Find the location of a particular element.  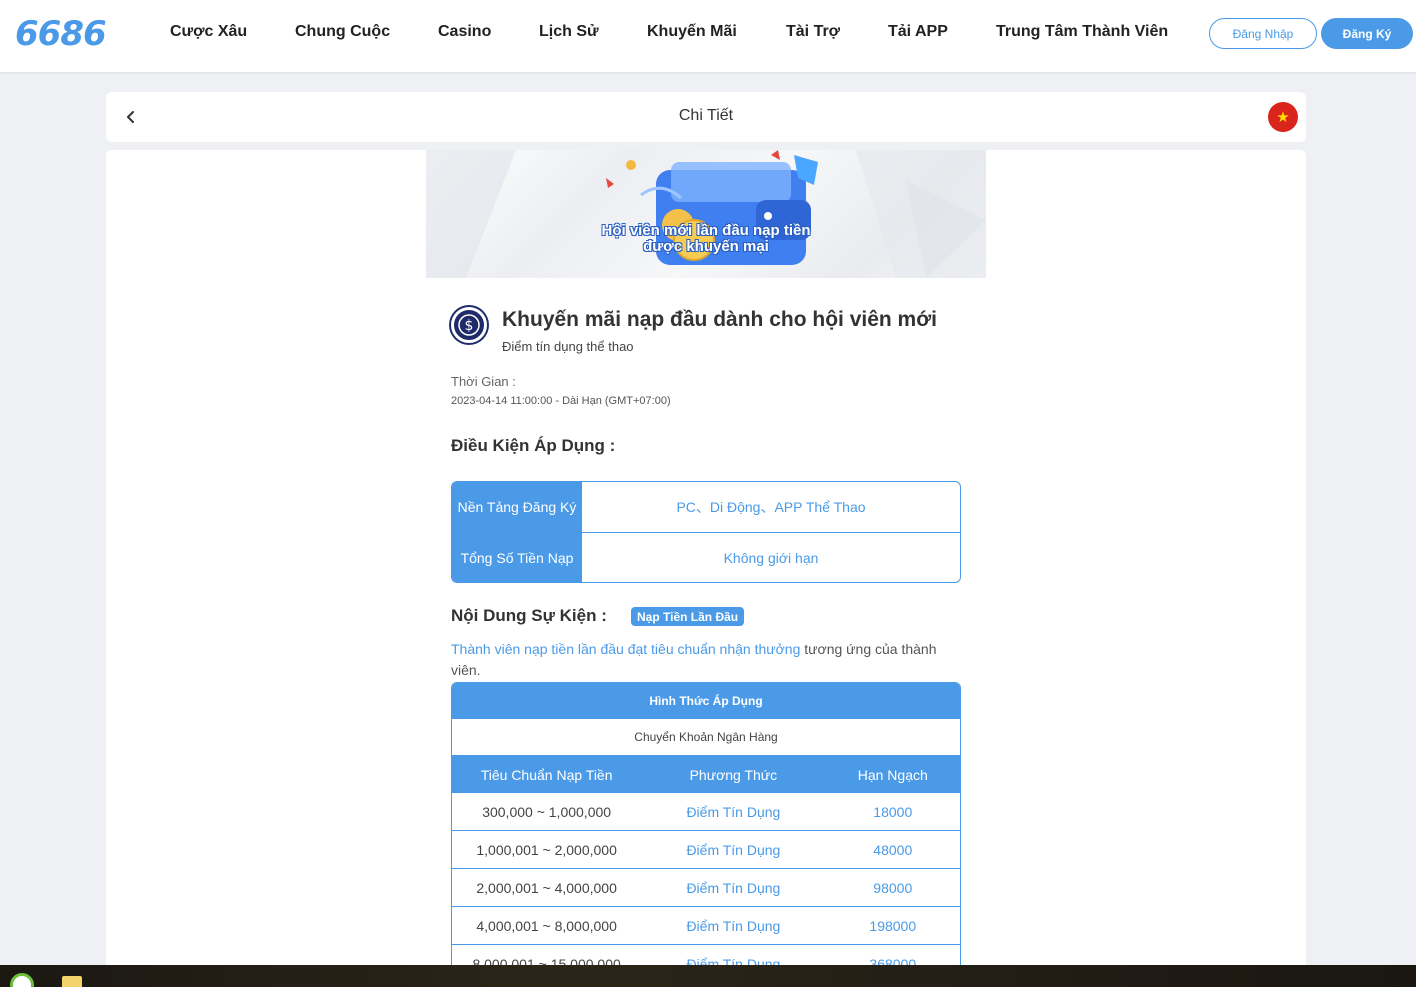

quota-cell: 198000 is located at coordinates (893, 925).